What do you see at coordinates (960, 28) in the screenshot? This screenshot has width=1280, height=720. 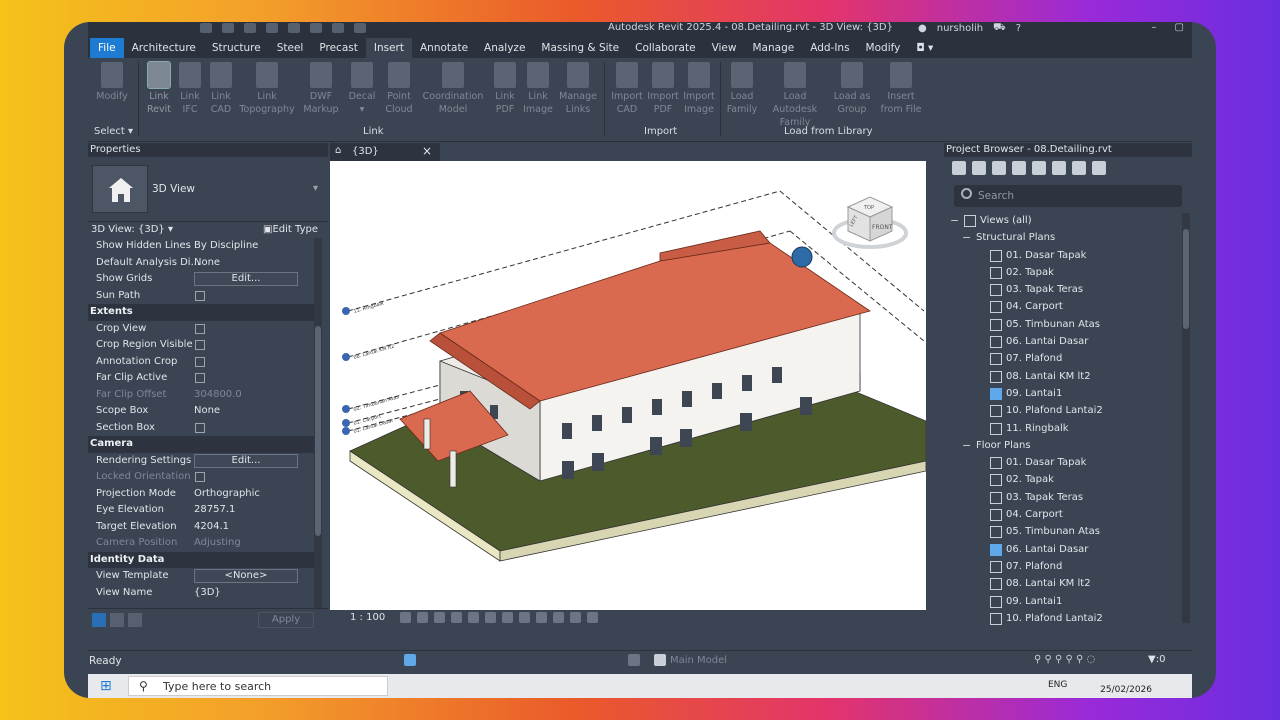 I see `user-name: nursholih` at bounding box center [960, 28].